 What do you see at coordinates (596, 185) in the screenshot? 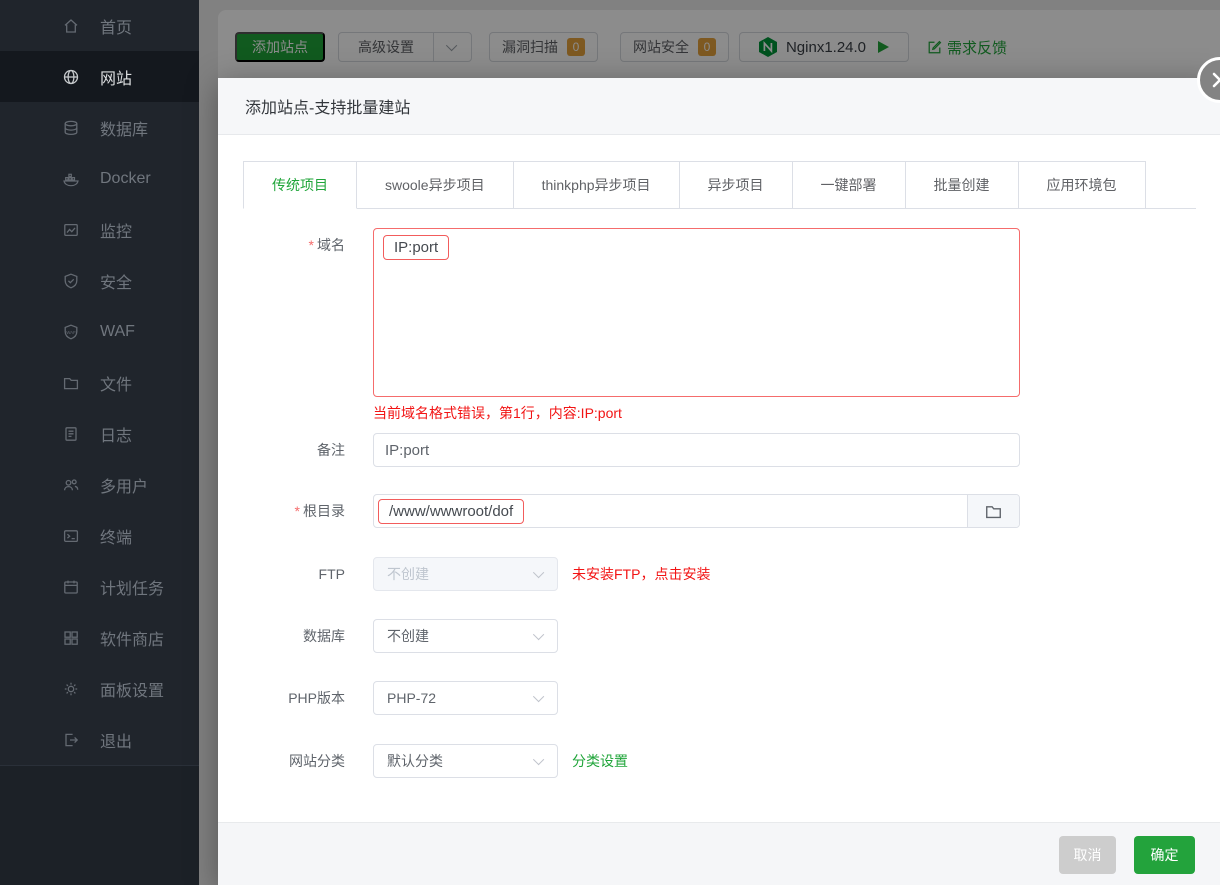
I see `tab-thinkphp: thinkphp异步项目` at bounding box center [596, 185].